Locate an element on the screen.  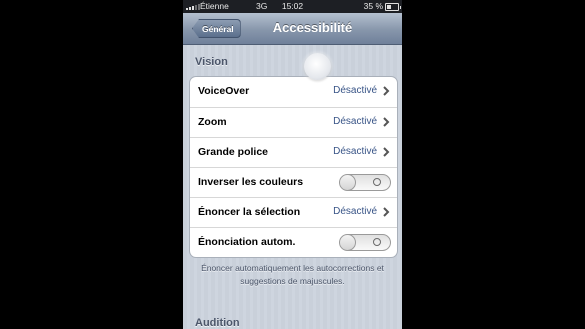
row-label: Énonciation autom. is located at coordinates (247, 242).